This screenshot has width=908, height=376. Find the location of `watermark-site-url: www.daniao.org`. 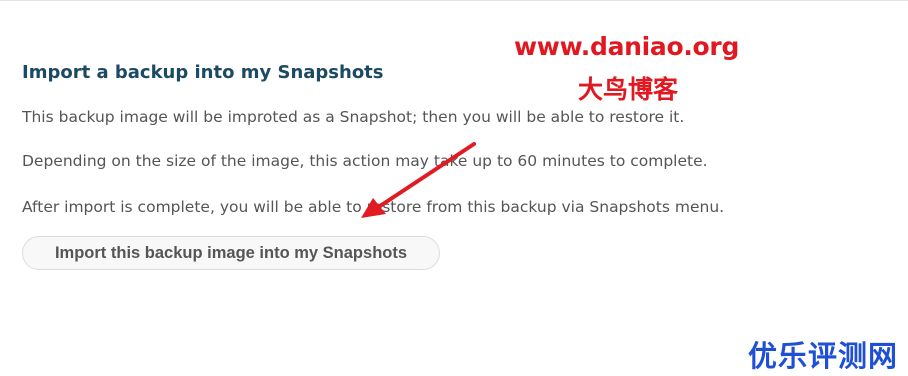

watermark-site-url: www.daniao.org is located at coordinates (627, 46).